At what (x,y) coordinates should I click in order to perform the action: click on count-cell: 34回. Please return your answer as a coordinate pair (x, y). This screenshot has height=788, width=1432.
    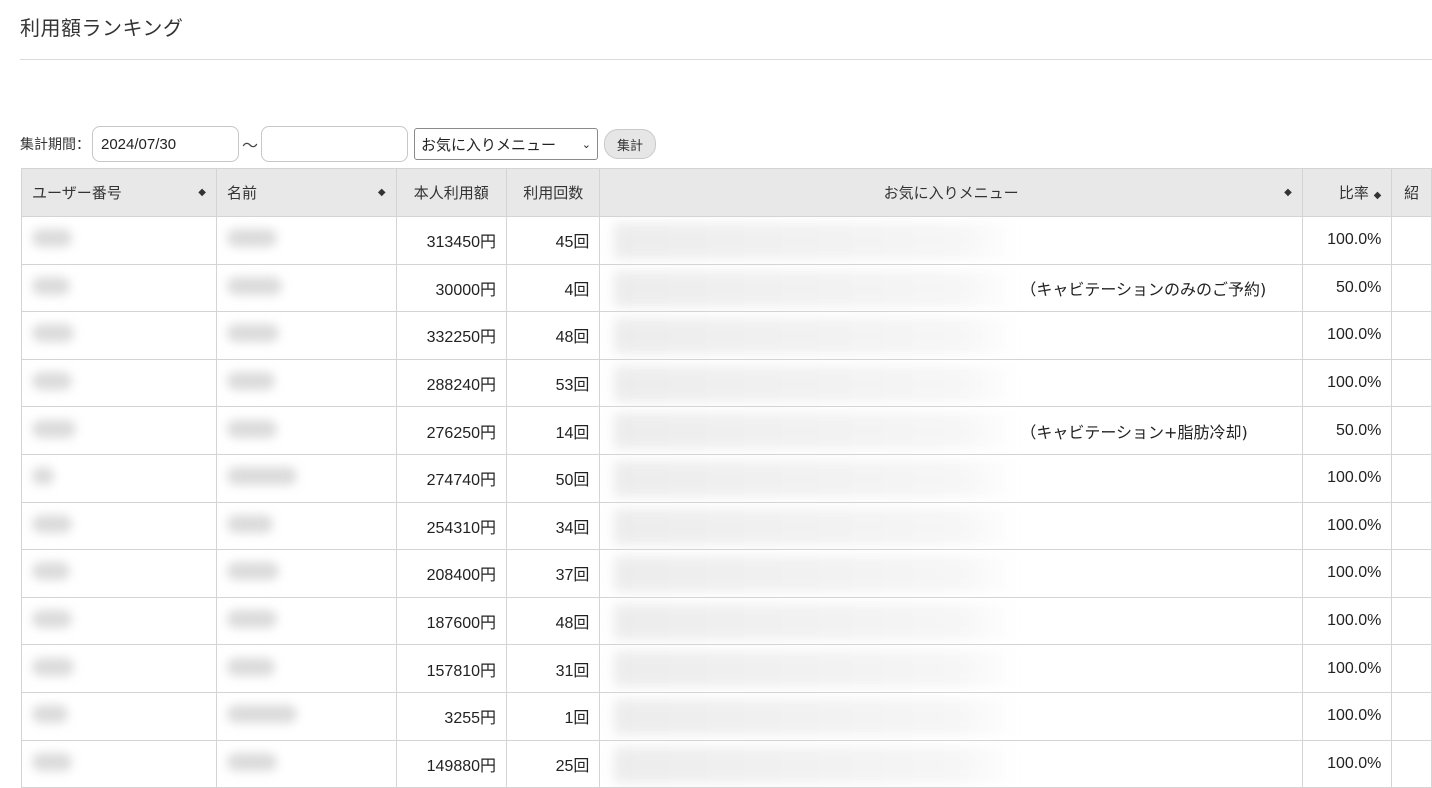
    Looking at the image, I should click on (553, 526).